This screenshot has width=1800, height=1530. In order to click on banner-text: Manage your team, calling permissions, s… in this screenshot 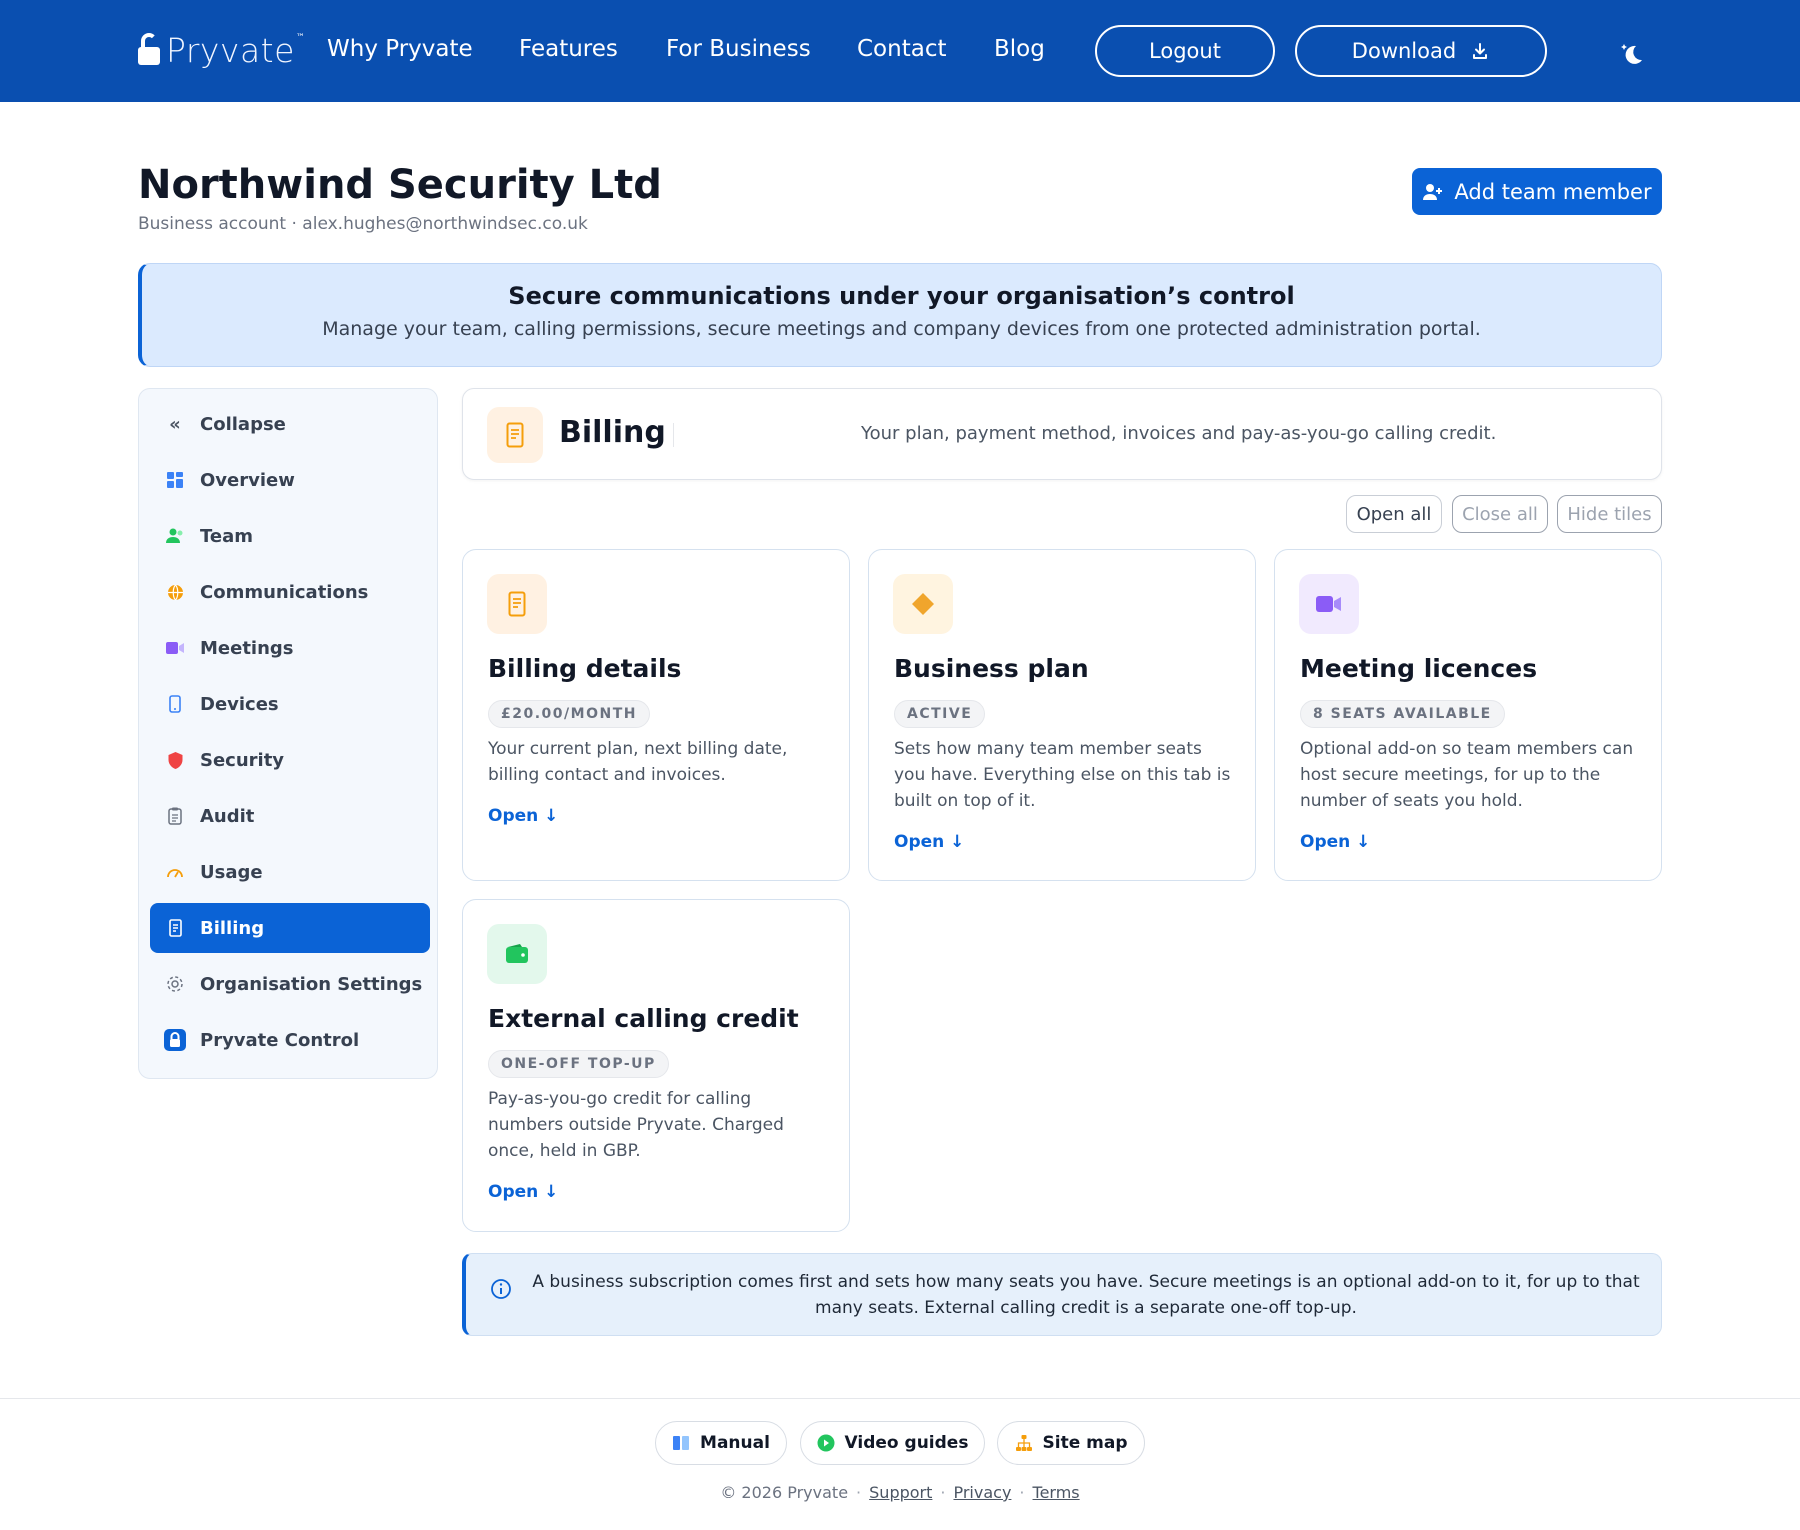, I will do `click(901, 329)`.